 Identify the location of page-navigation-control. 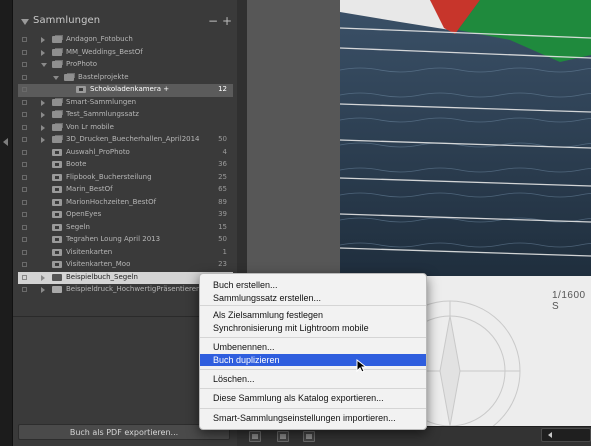
(566, 435).